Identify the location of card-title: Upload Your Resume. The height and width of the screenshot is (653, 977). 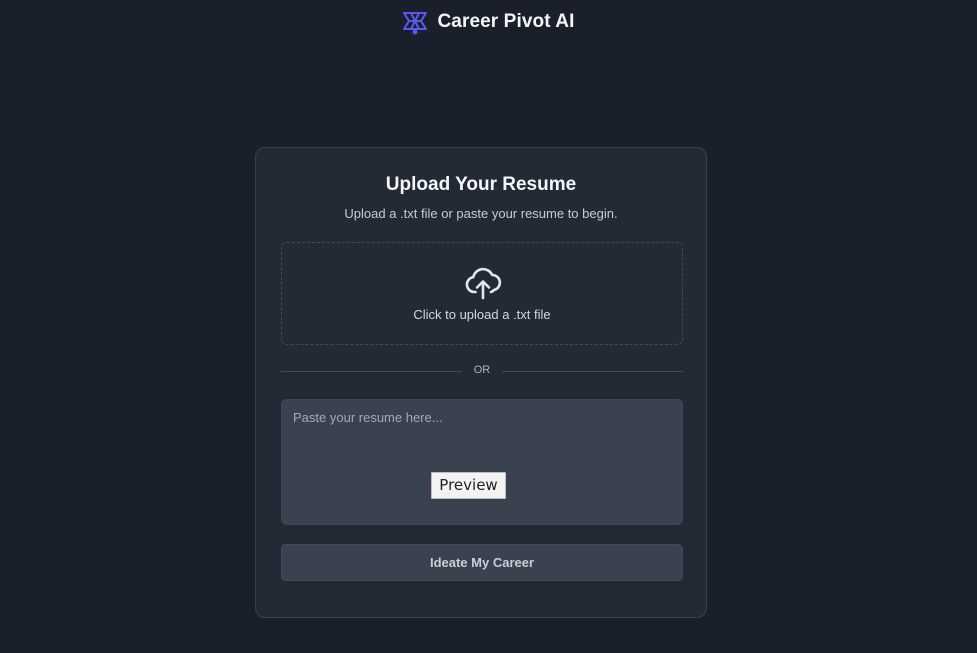
(481, 184).